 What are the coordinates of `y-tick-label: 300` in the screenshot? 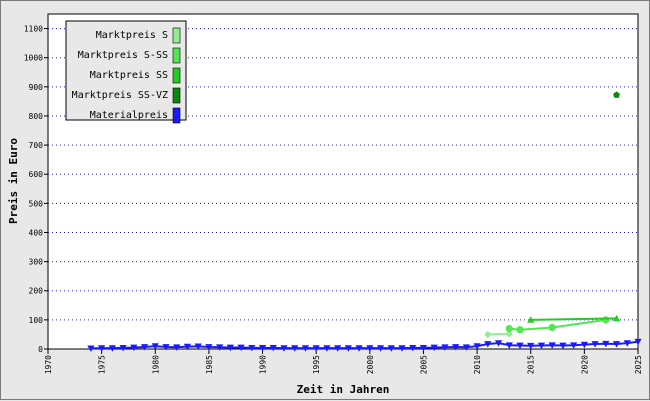 It's located at (36, 262).